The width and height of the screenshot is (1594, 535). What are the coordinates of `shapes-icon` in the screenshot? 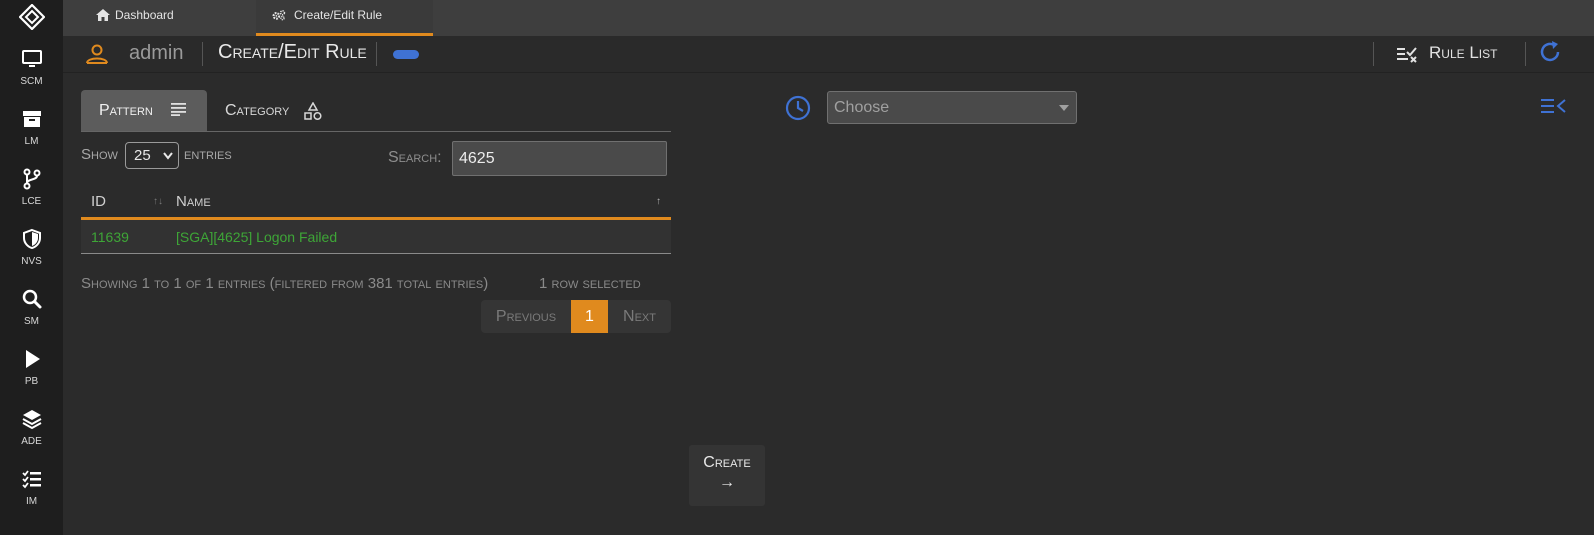 It's located at (313, 111).